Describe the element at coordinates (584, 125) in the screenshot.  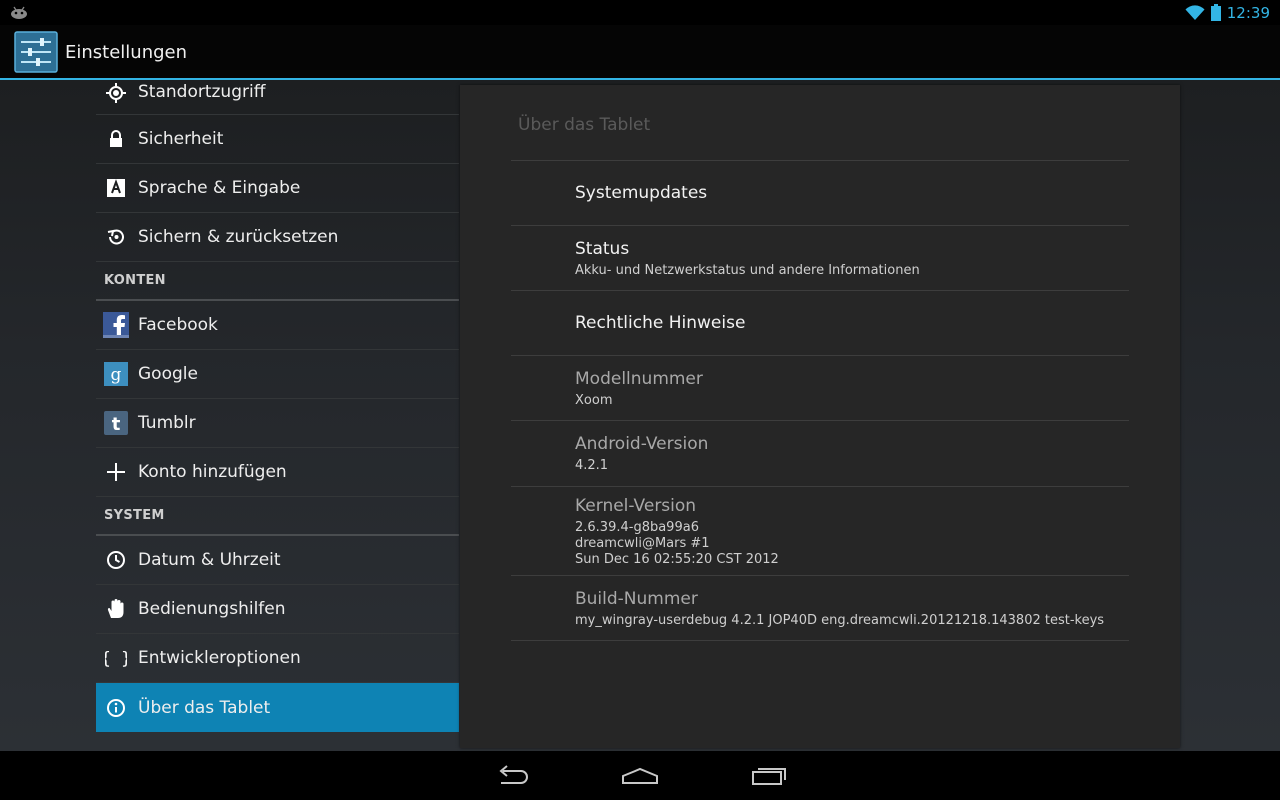
I see `panel-title: Über das Tablet` at that location.